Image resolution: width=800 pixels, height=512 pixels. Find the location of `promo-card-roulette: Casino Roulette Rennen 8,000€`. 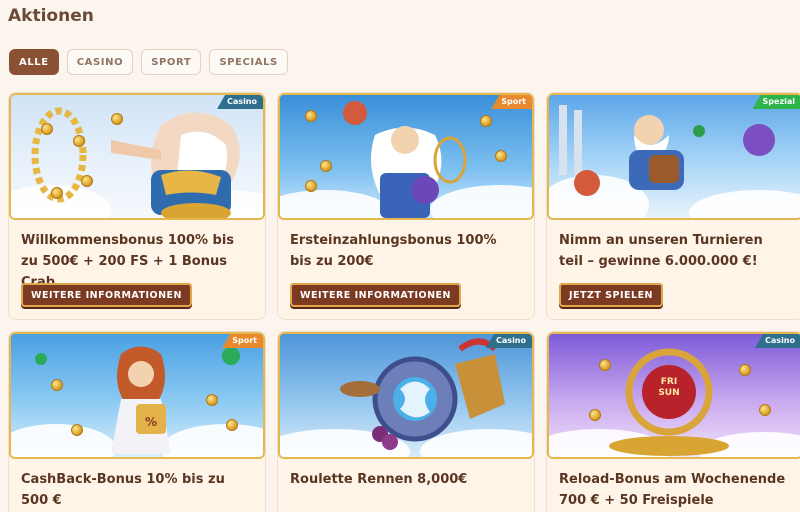

promo-card-roulette: Casino Roulette Rennen 8,000€ is located at coordinates (406, 421).